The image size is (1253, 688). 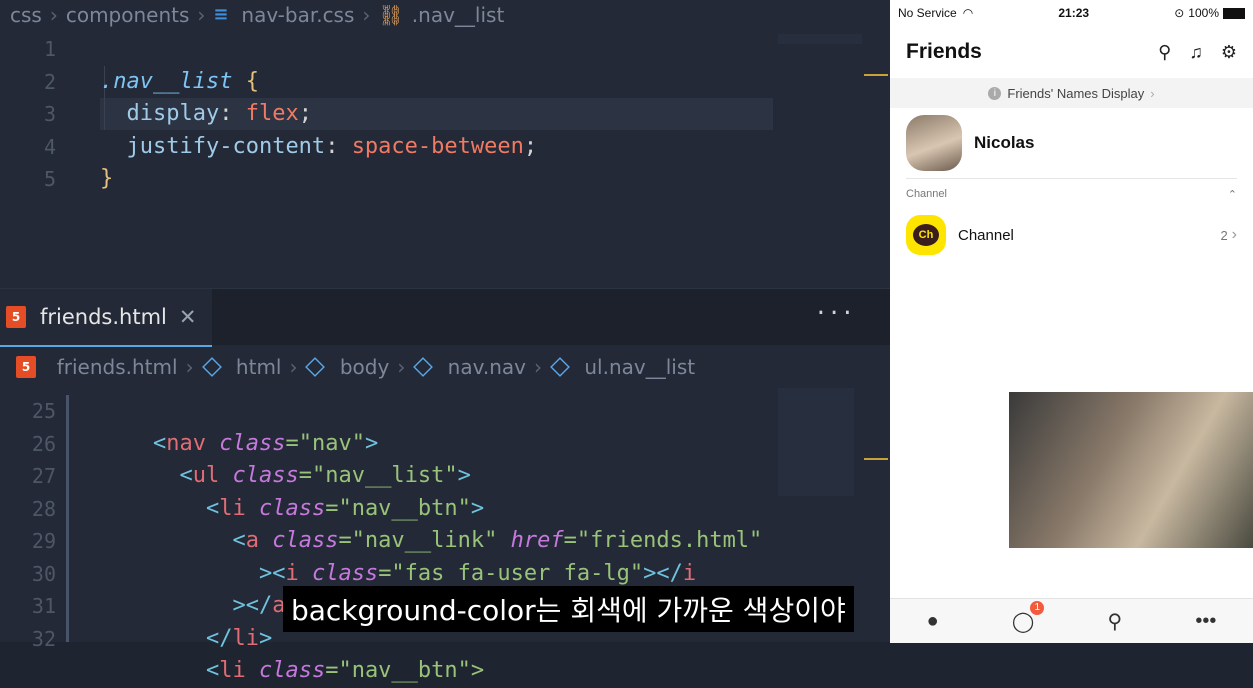 I want to click on breadcrumb-css: css, so click(x=26, y=15).